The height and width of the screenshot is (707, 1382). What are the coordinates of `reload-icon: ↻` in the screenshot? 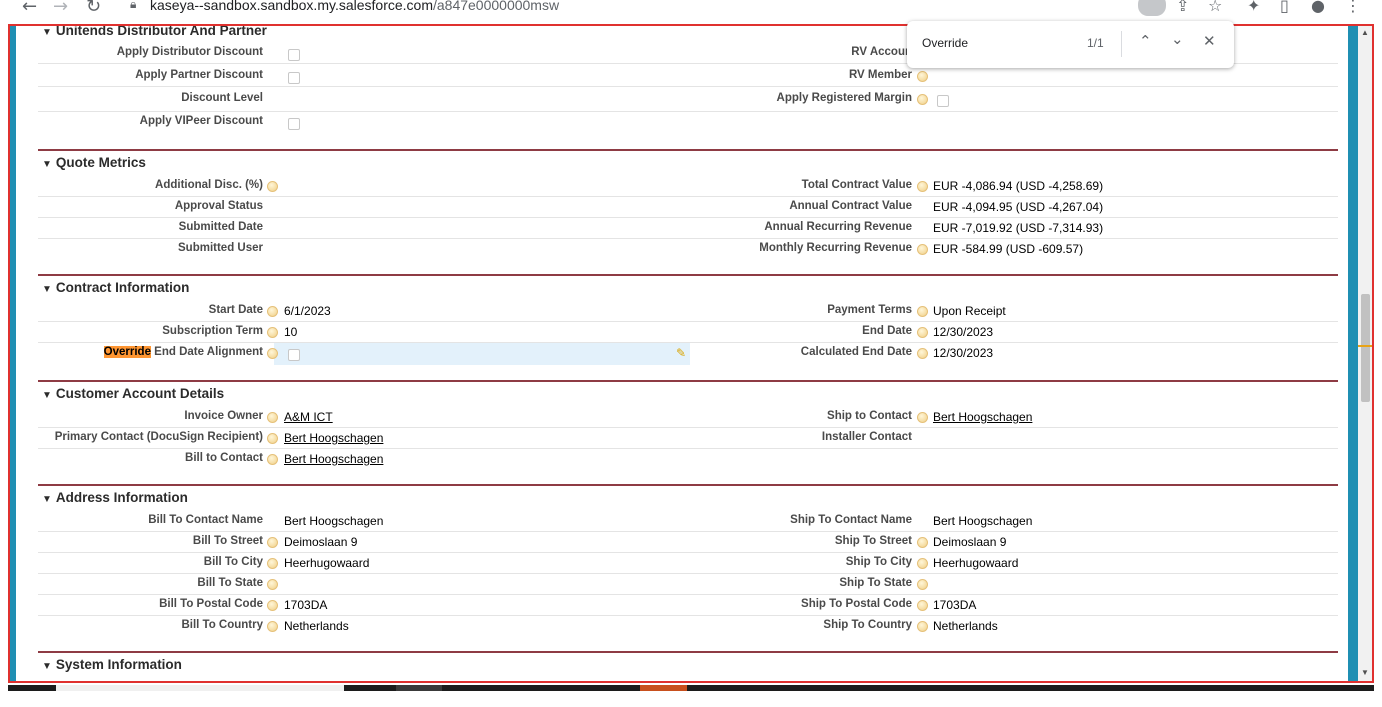 It's located at (93, 8).